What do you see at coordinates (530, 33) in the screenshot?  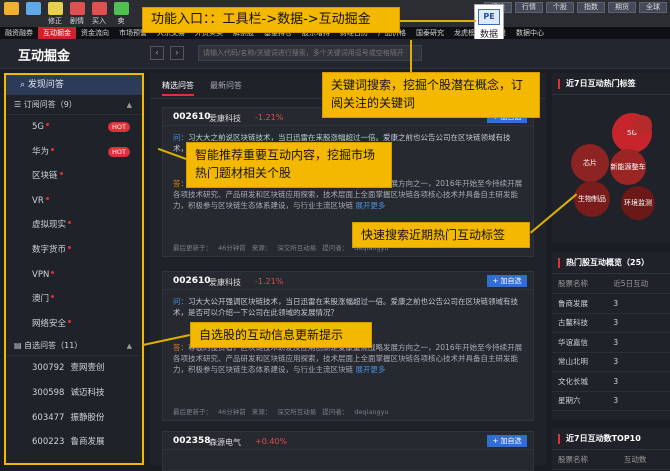 I see `menu-item: 数据中心` at bounding box center [530, 33].